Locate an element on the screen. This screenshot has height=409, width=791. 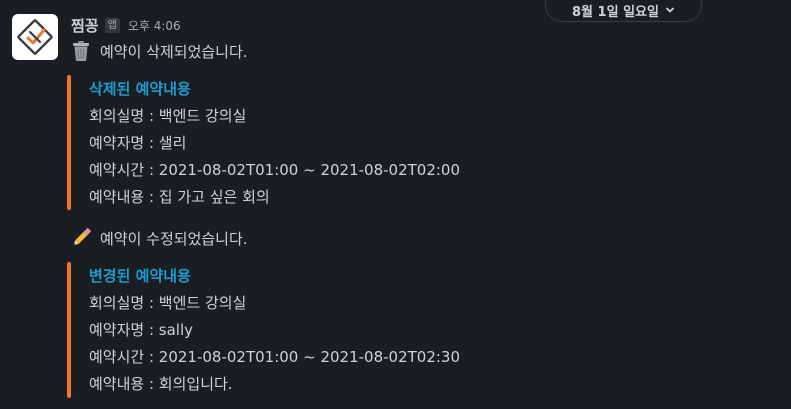
updated-title: 변경된 예약내용 is located at coordinates (140, 275).